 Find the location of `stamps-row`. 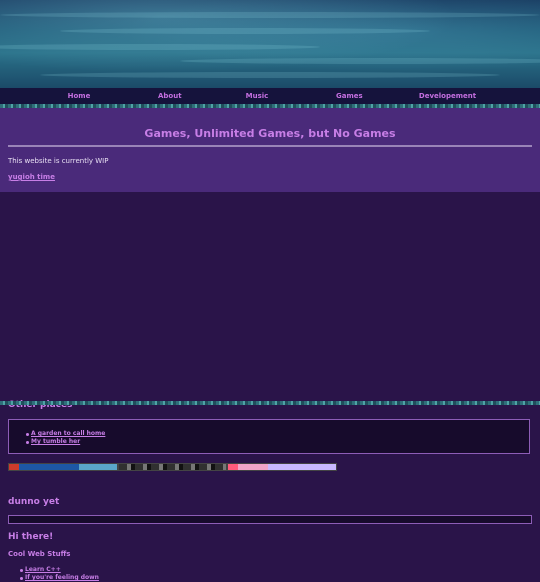

stamps-row is located at coordinates (172, 467).